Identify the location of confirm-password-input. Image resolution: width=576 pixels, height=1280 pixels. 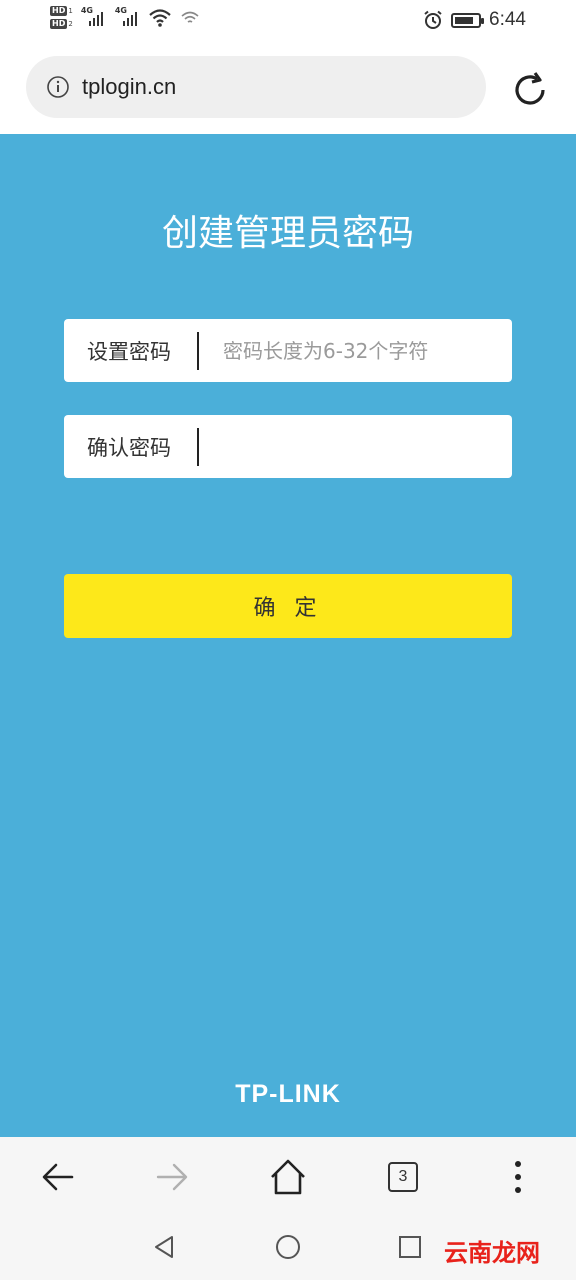
(355, 446).